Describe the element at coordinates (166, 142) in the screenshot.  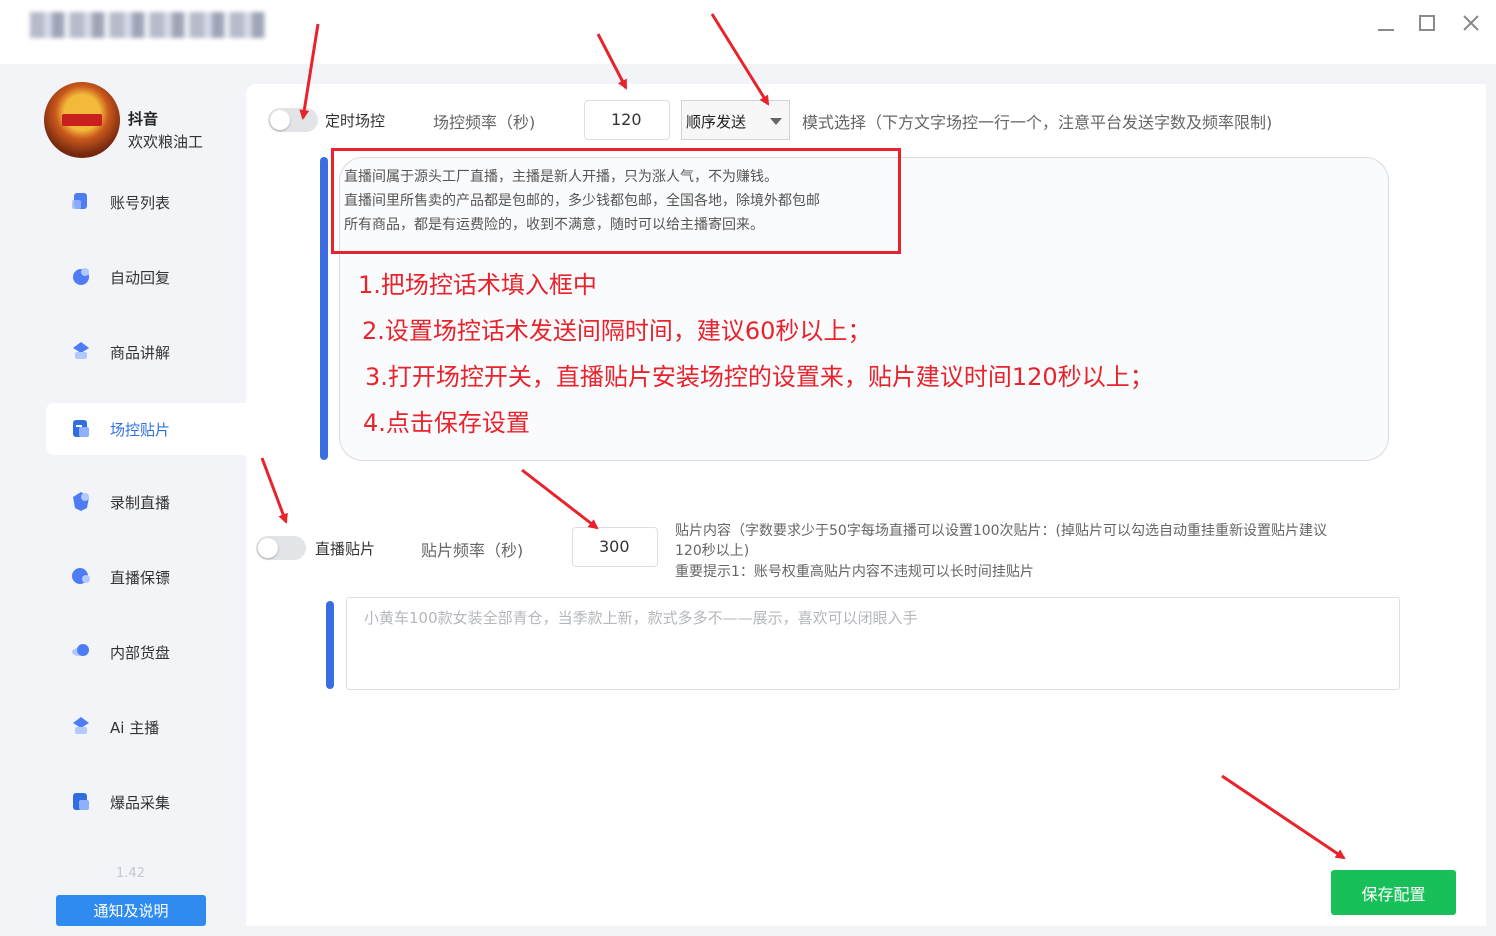
I see `account-name: 欢欢粮油工` at that location.